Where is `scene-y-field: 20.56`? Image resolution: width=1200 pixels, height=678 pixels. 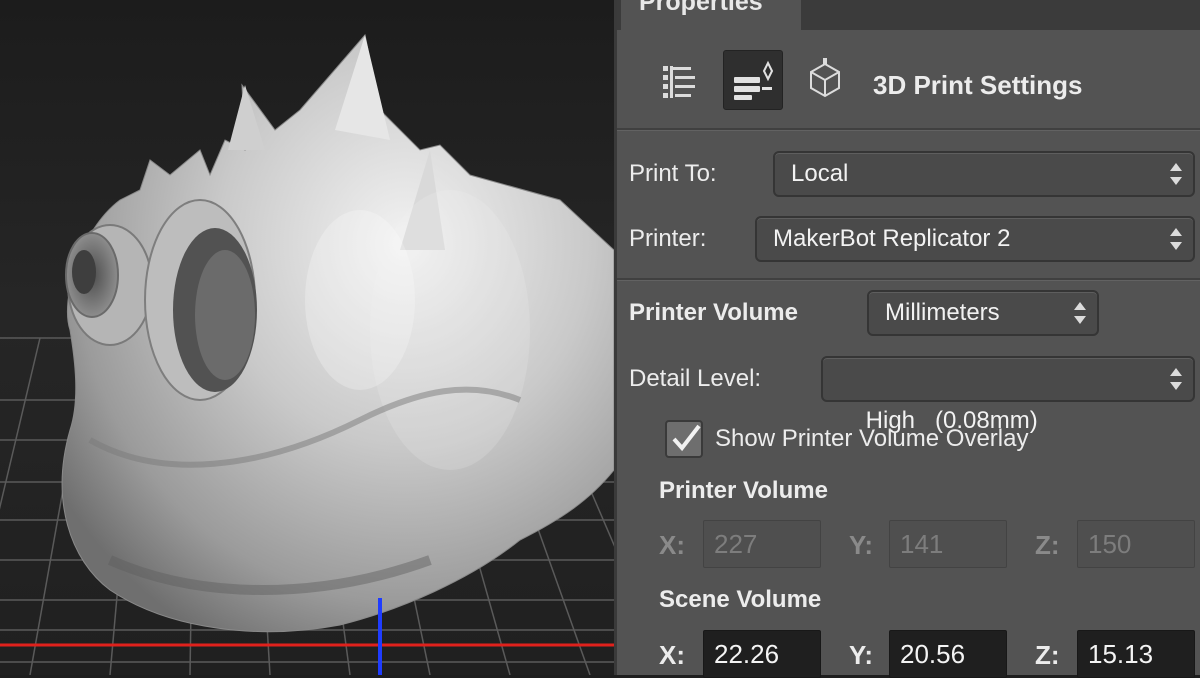
scene-y-field: 20.56 is located at coordinates (948, 654).